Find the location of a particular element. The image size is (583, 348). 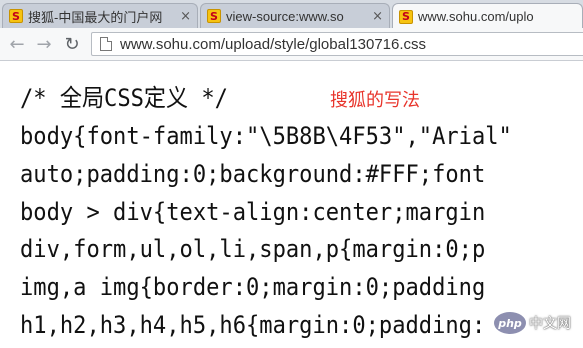

tab-sohu-home: S 搜狐-中国最大的门户网 × is located at coordinates (100, 15).